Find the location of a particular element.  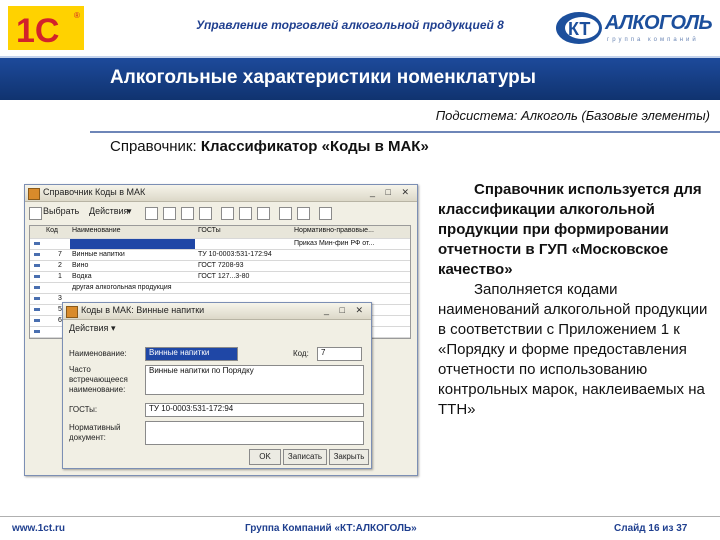

dialog-toolbar: Действия ▾ is located at coordinates (92, 328).